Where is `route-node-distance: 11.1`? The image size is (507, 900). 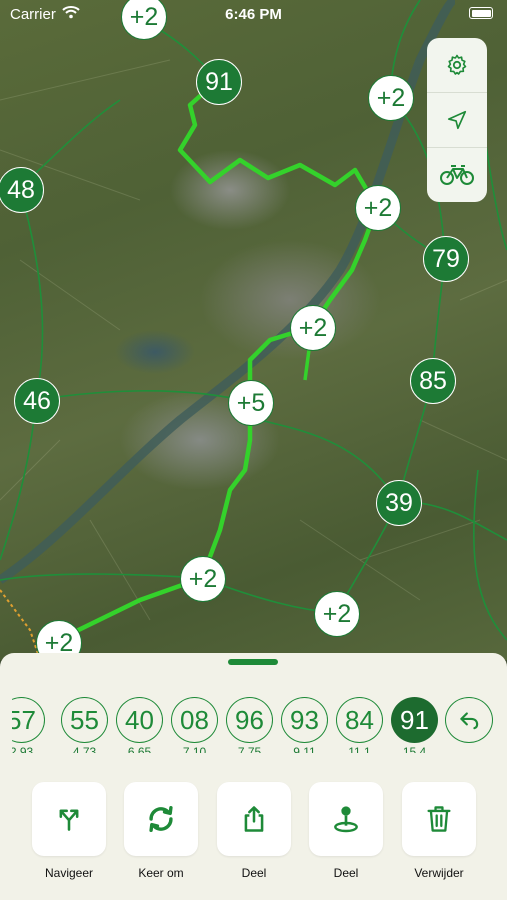 route-node-distance: 11.1 is located at coordinates (359, 749).